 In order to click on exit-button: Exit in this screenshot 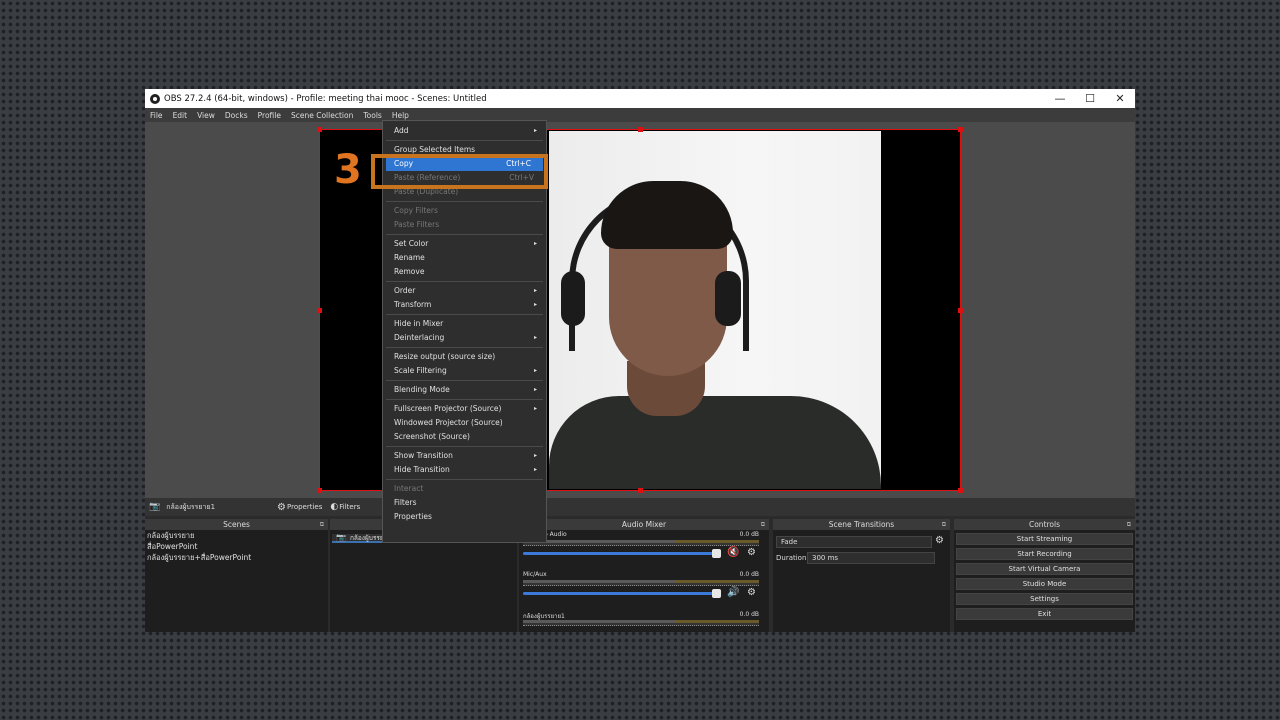, I will do `click(1044, 614)`.